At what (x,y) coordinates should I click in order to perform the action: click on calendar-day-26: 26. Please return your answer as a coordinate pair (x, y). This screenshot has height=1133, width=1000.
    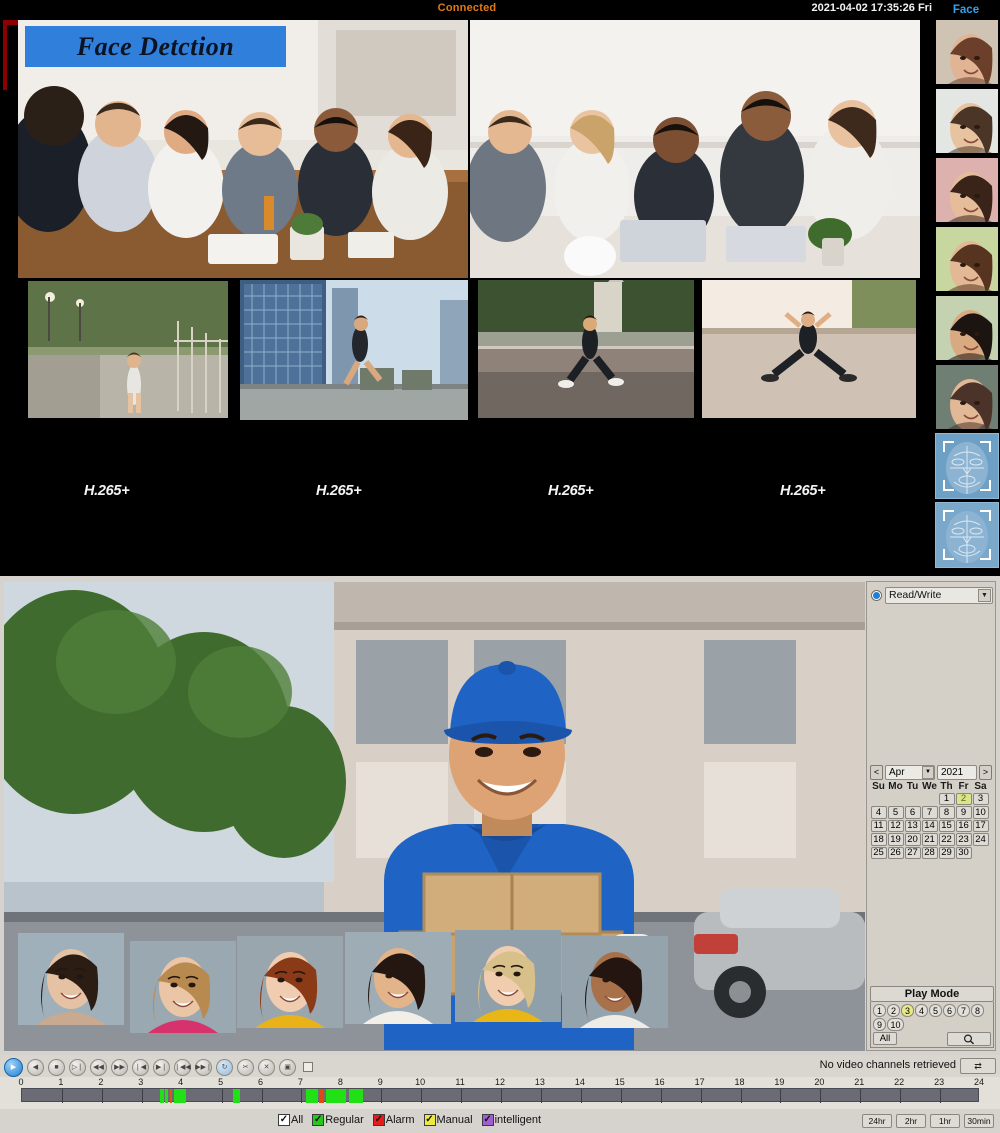
    Looking at the image, I should click on (895, 852).